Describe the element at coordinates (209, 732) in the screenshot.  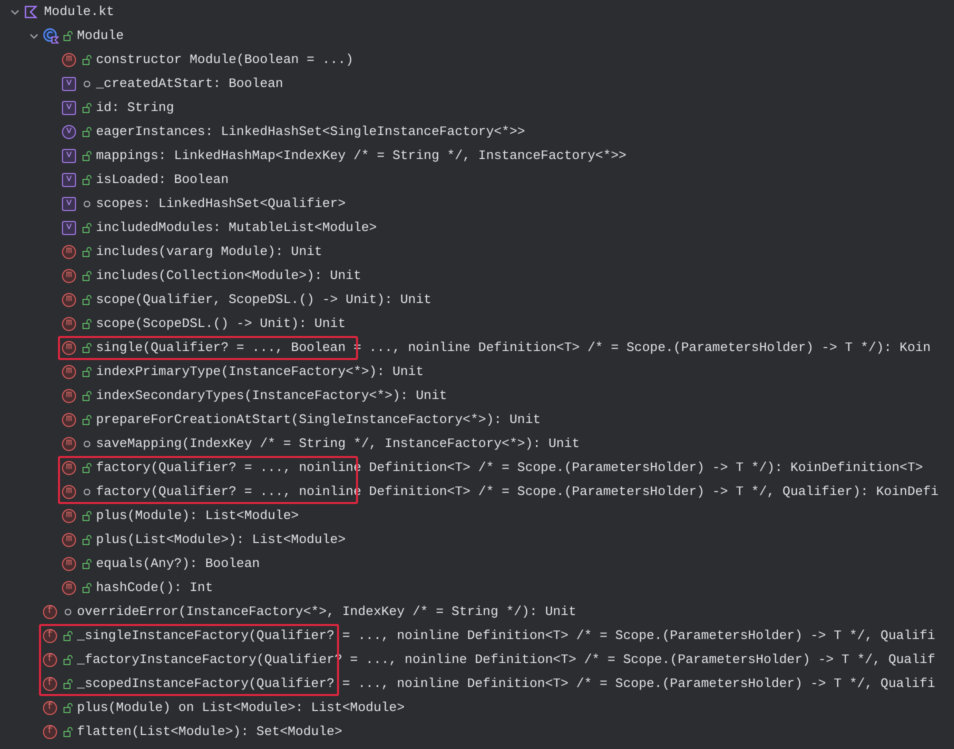
I see `member-label: flatten(List<Module>): Set<Module>` at that location.